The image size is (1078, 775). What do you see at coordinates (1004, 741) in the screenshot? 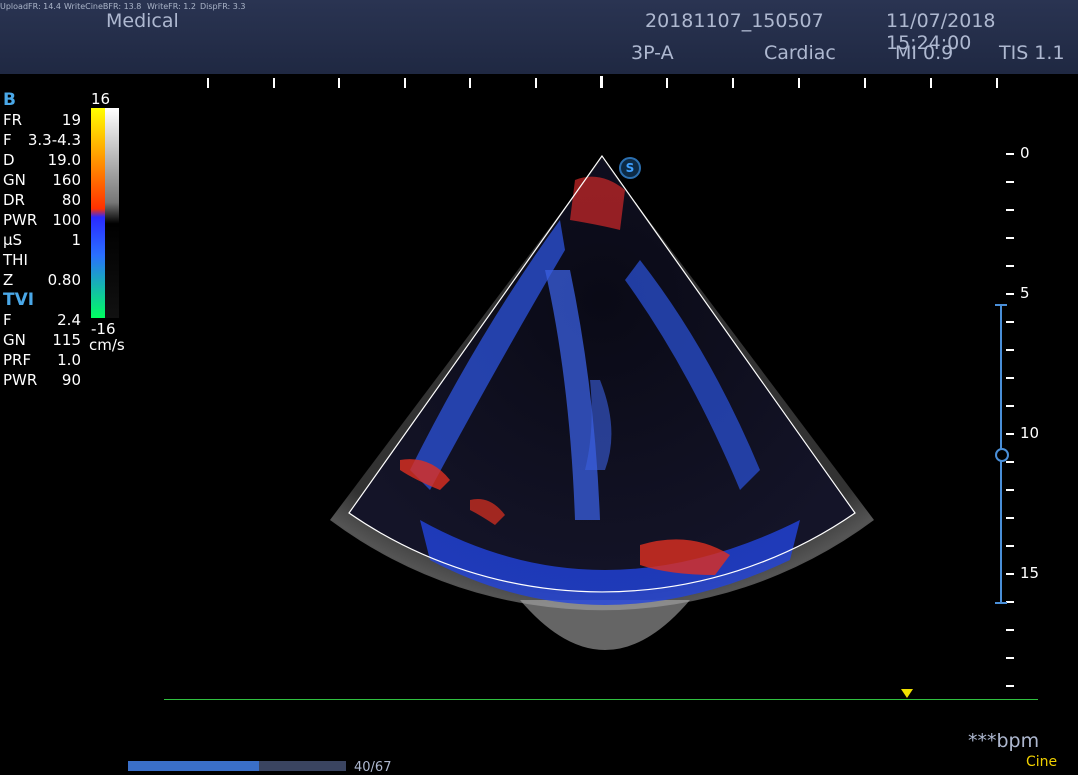
I see `heart-rate-readout: ***bpm` at bounding box center [1004, 741].